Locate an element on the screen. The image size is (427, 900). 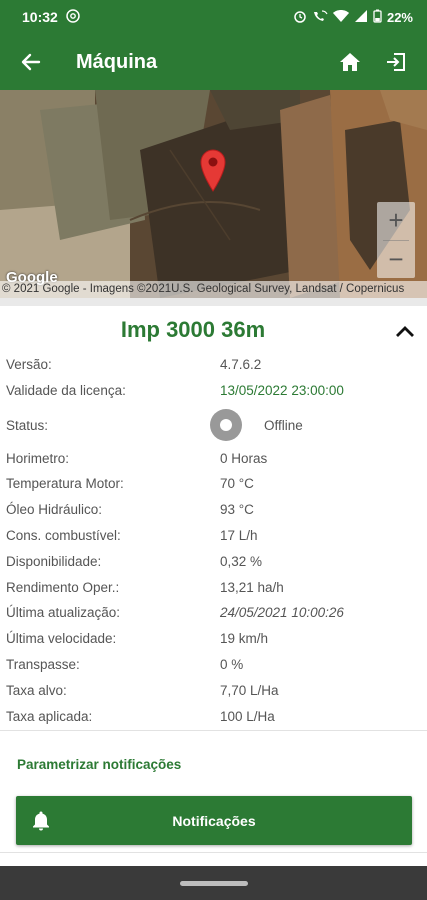
detail-value: 19 km/h is located at coordinates (244, 639).